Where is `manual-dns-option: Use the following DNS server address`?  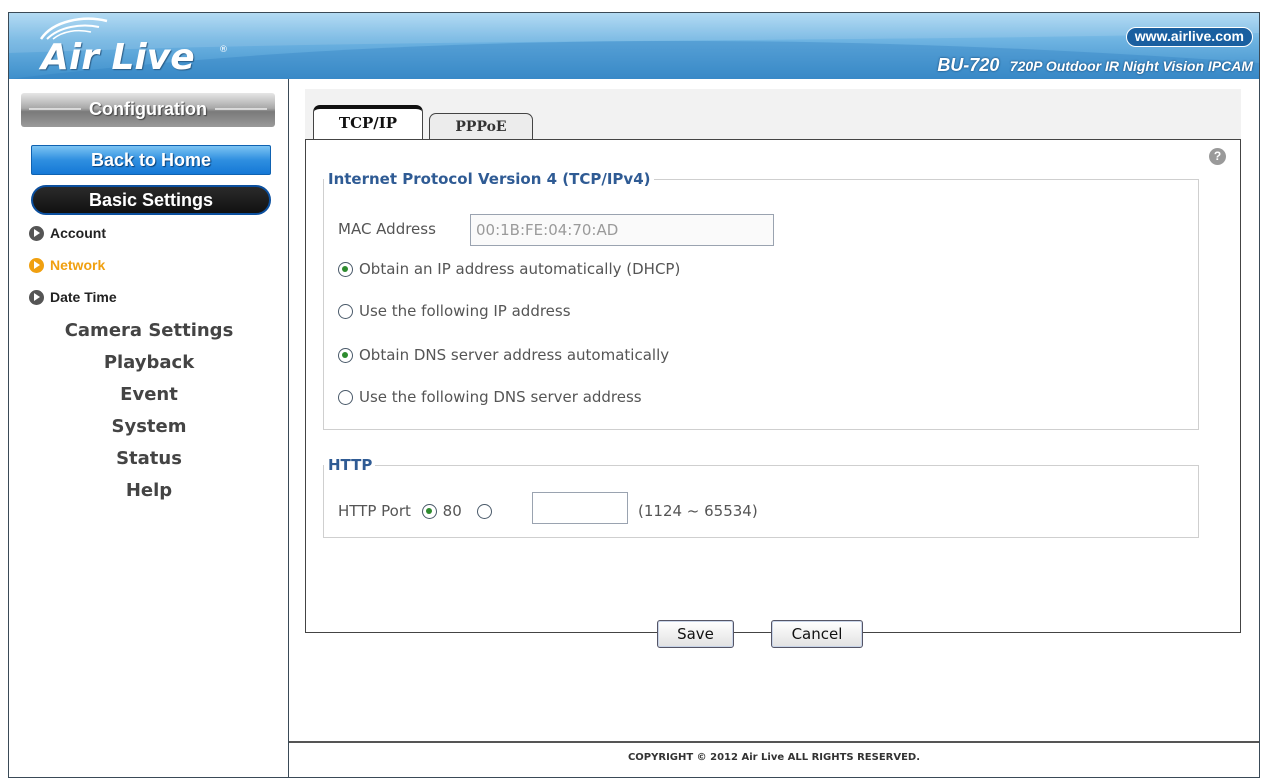
manual-dns-option: Use the following DNS server address is located at coordinates (490, 397).